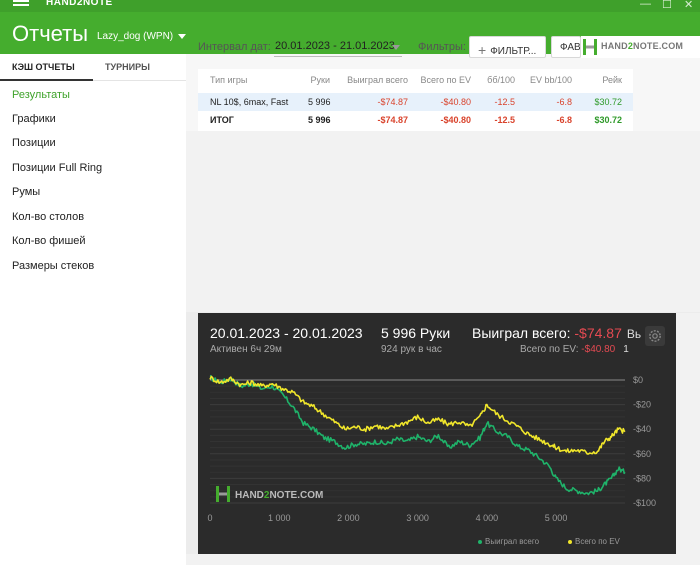  What do you see at coordinates (482, 50) in the screenshot?
I see `plus-icon: +` at bounding box center [482, 50].